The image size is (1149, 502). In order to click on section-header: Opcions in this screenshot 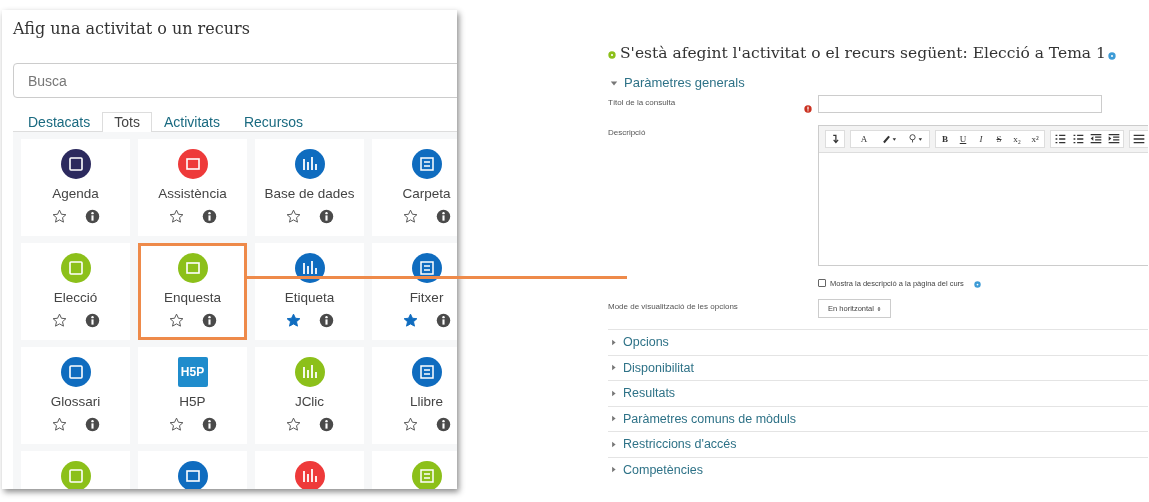, I will do `click(878, 342)`.